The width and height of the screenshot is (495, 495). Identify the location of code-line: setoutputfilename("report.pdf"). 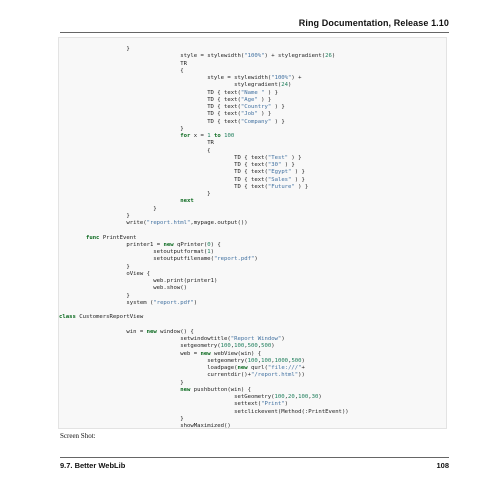
(205, 259).